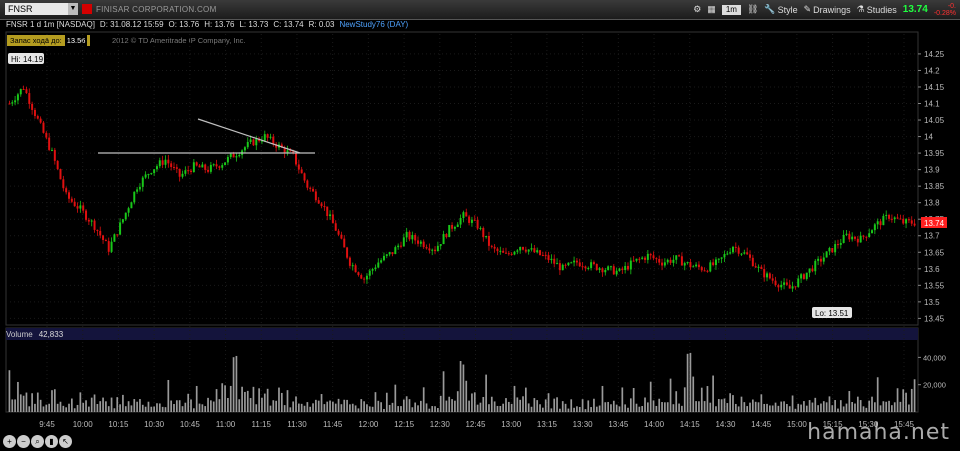 This screenshot has width=960, height=451. Describe the element at coordinates (934, 219) in the screenshot. I see `y-tick-label: 13.75` at that location.